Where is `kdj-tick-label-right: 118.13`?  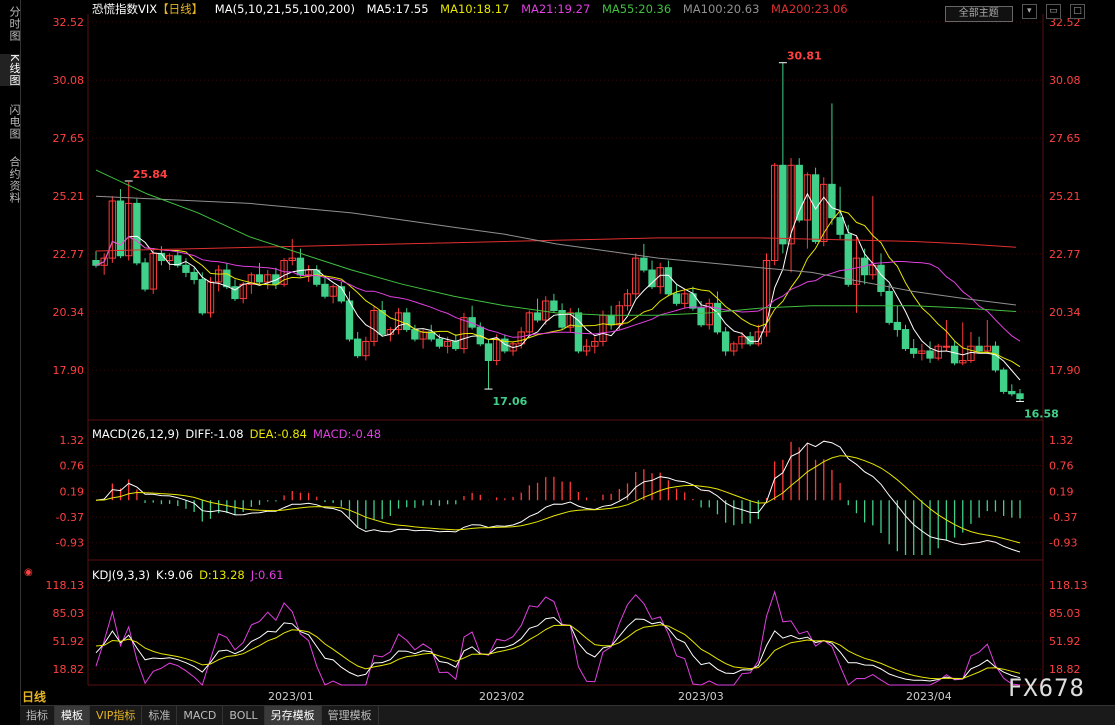
kdj-tick-label-right: 118.13 is located at coordinates (1068, 585).